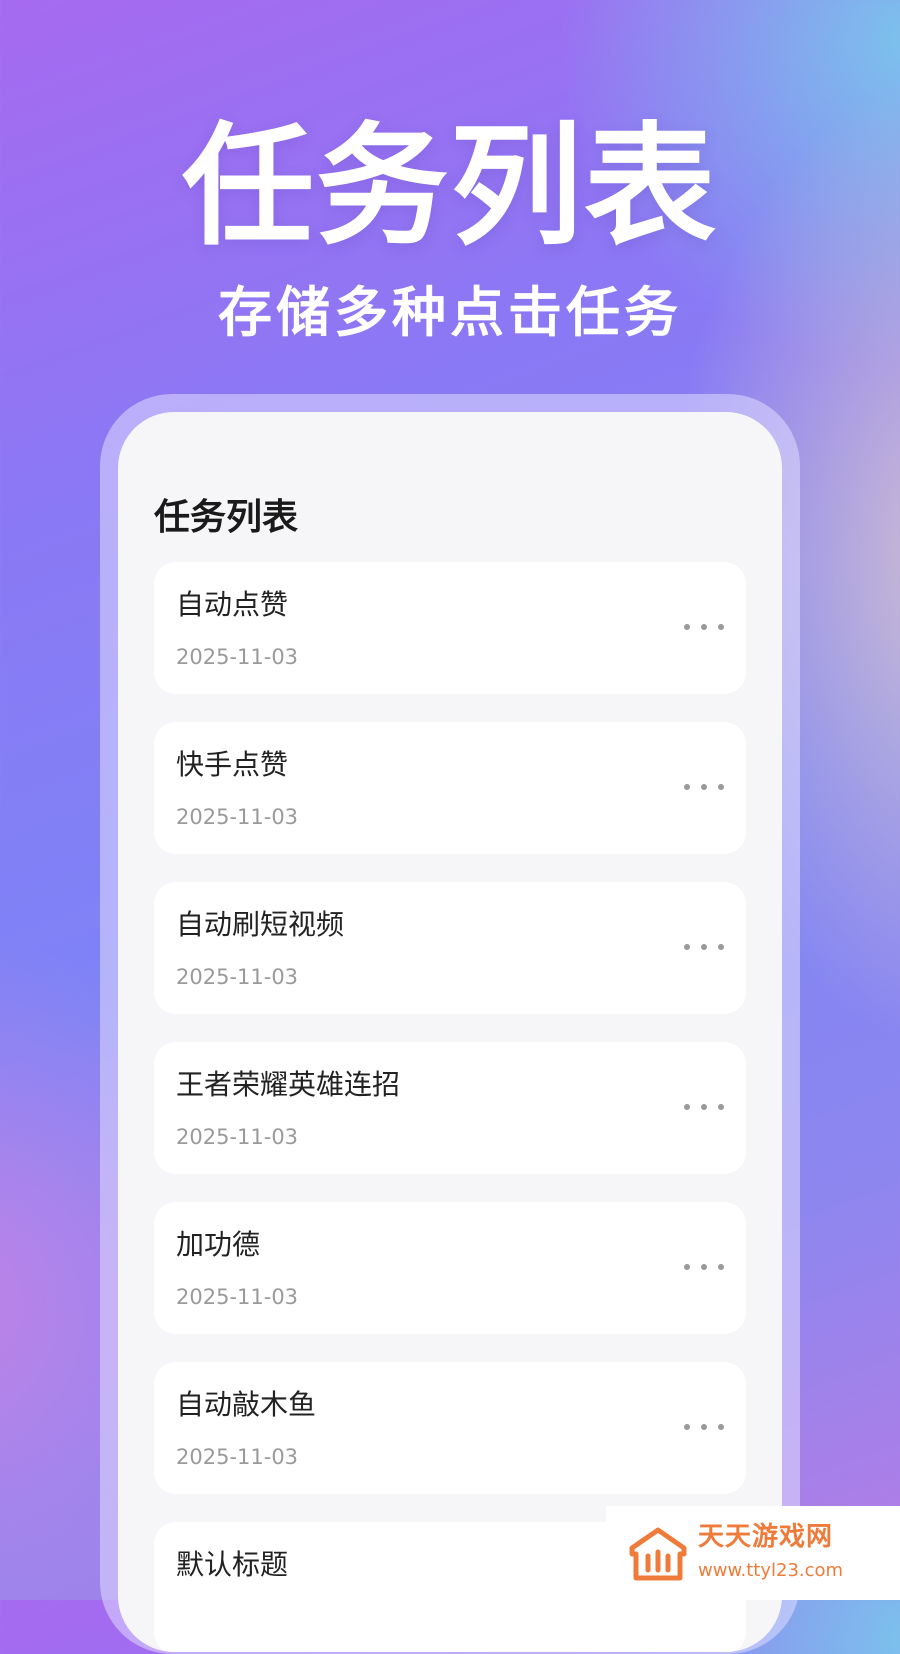 This screenshot has width=900, height=1654. Describe the element at coordinates (450, 788) in the screenshot. I see `task-item: 快手点赞 2025-11-03` at that location.